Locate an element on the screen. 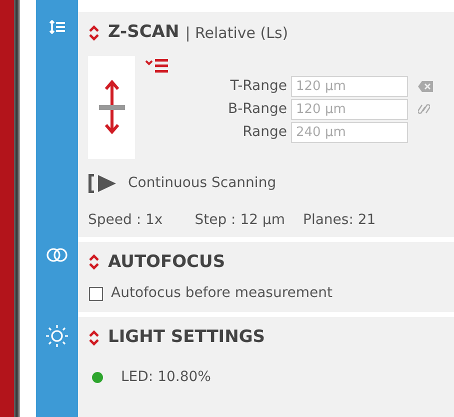 The width and height of the screenshot is (454, 417). section-title: Z-SCAN is located at coordinates (144, 32).